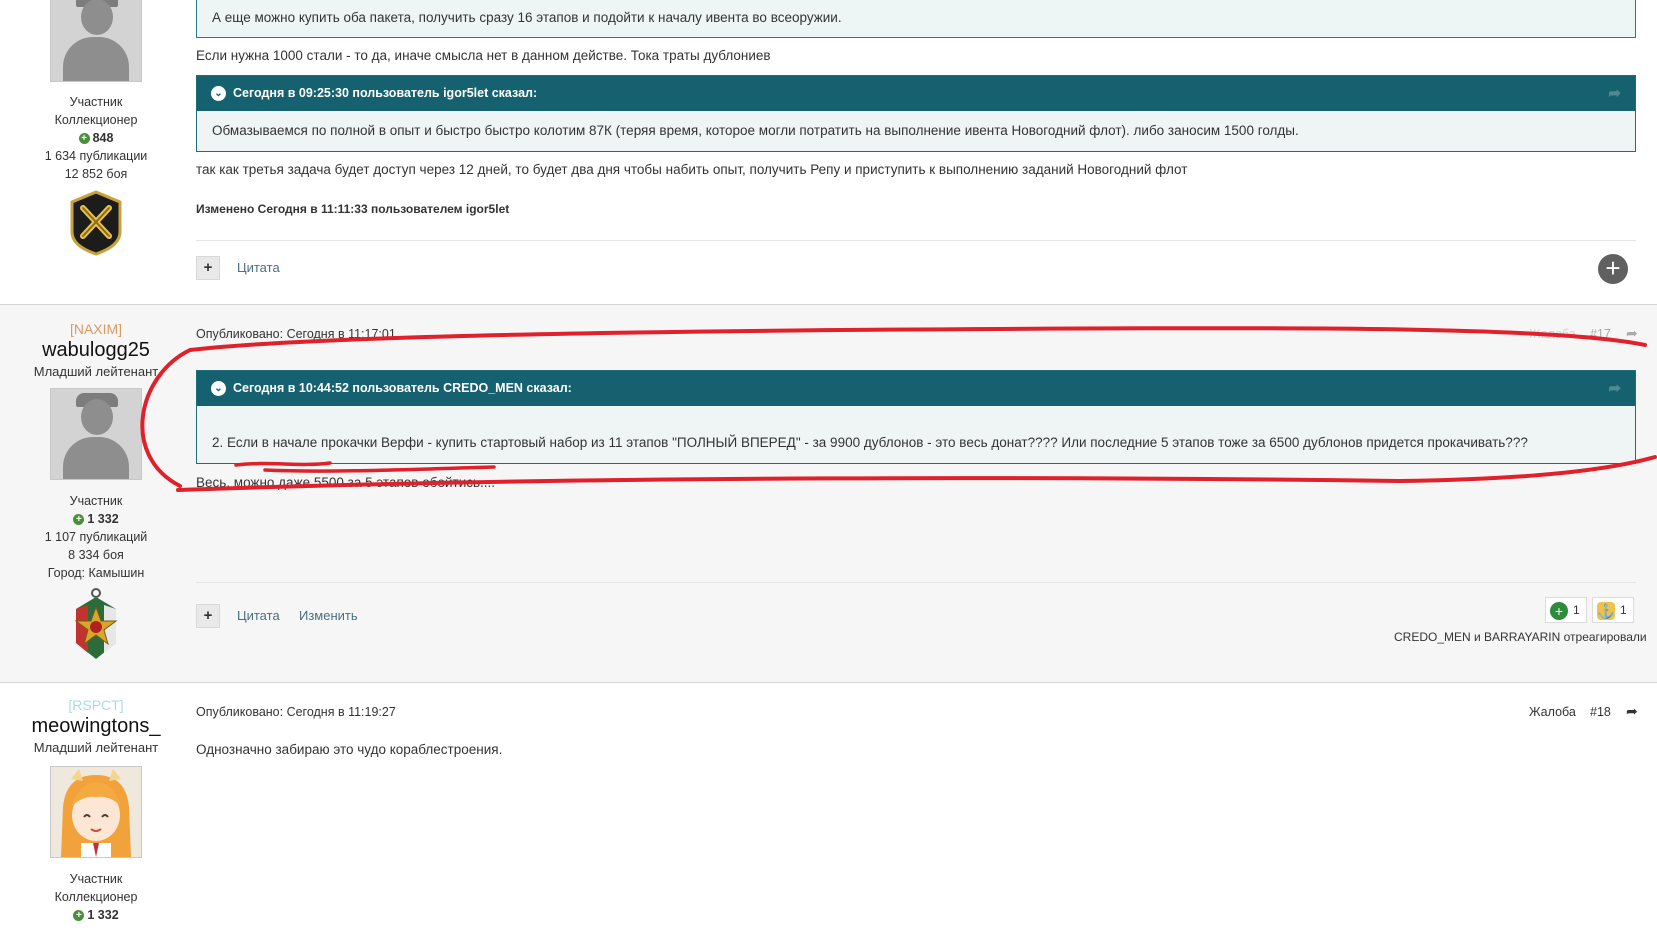 The image size is (1657, 932). What do you see at coordinates (1600, 712) in the screenshot?
I see `post-number: #18` at bounding box center [1600, 712].